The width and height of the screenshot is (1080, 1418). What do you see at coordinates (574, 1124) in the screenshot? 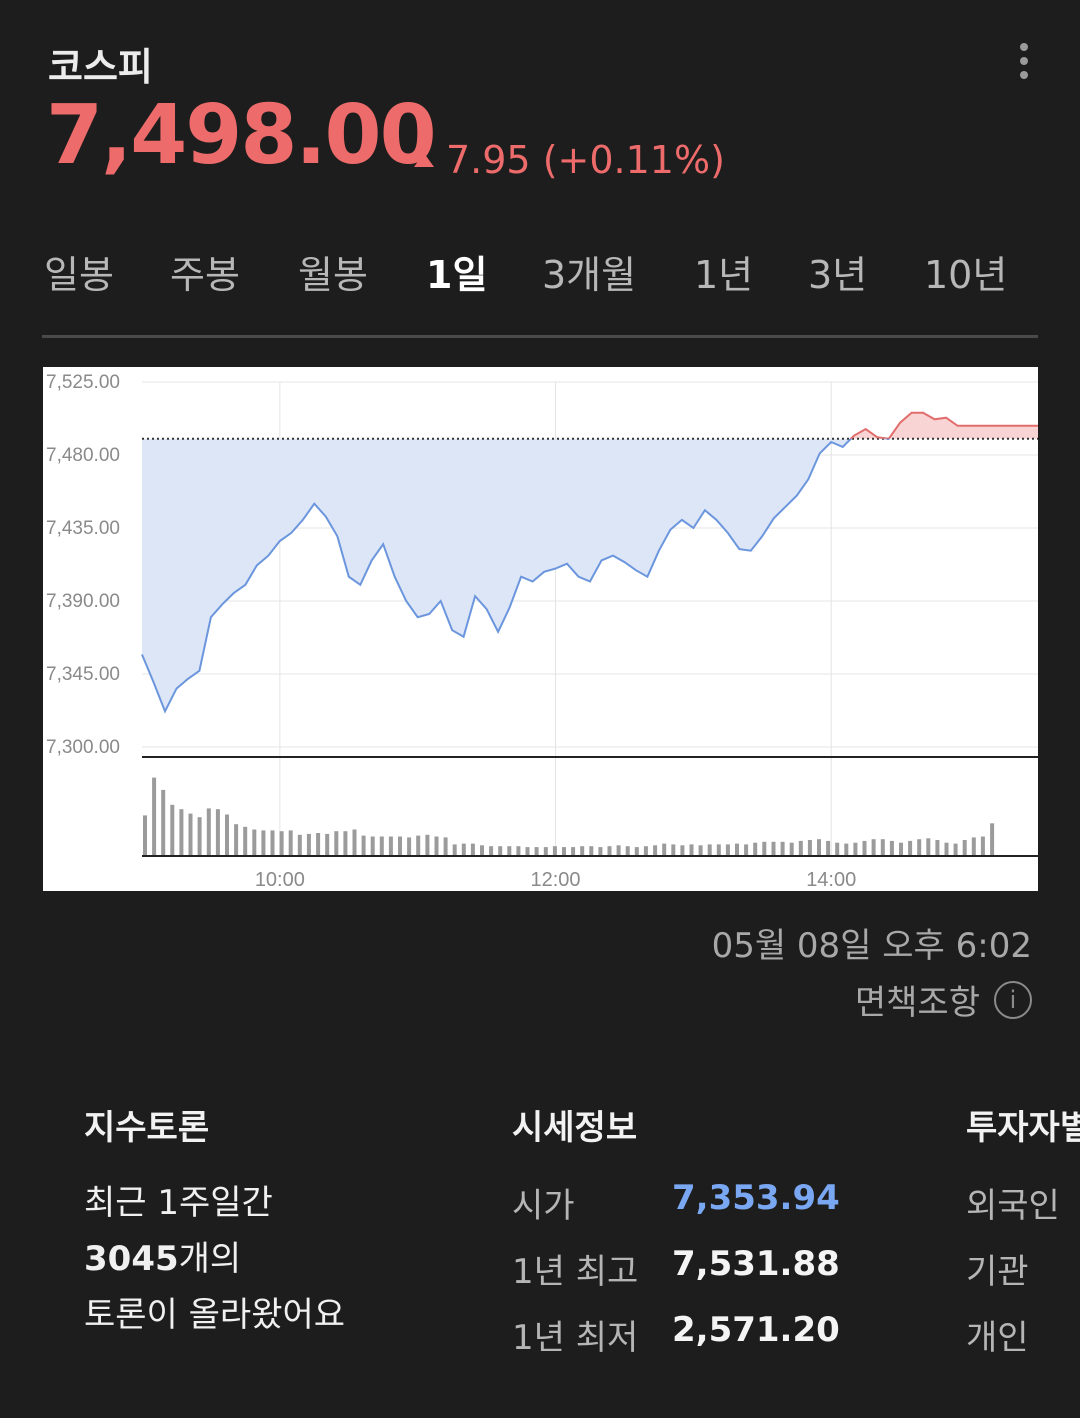
I see `quote-info-title: 시세정보` at bounding box center [574, 1124].